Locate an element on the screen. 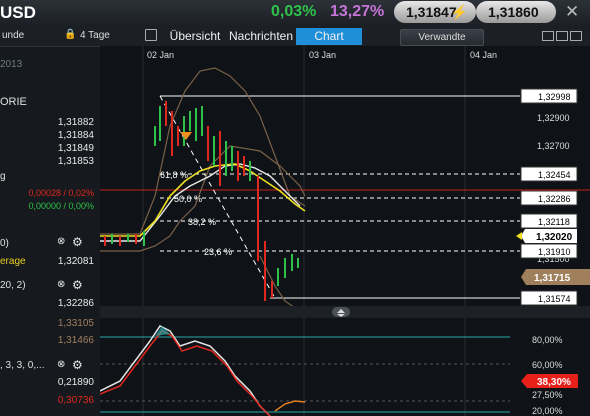 The image size is (590, 416). change-abs: 0,03% is located at coordinates (294, 11).